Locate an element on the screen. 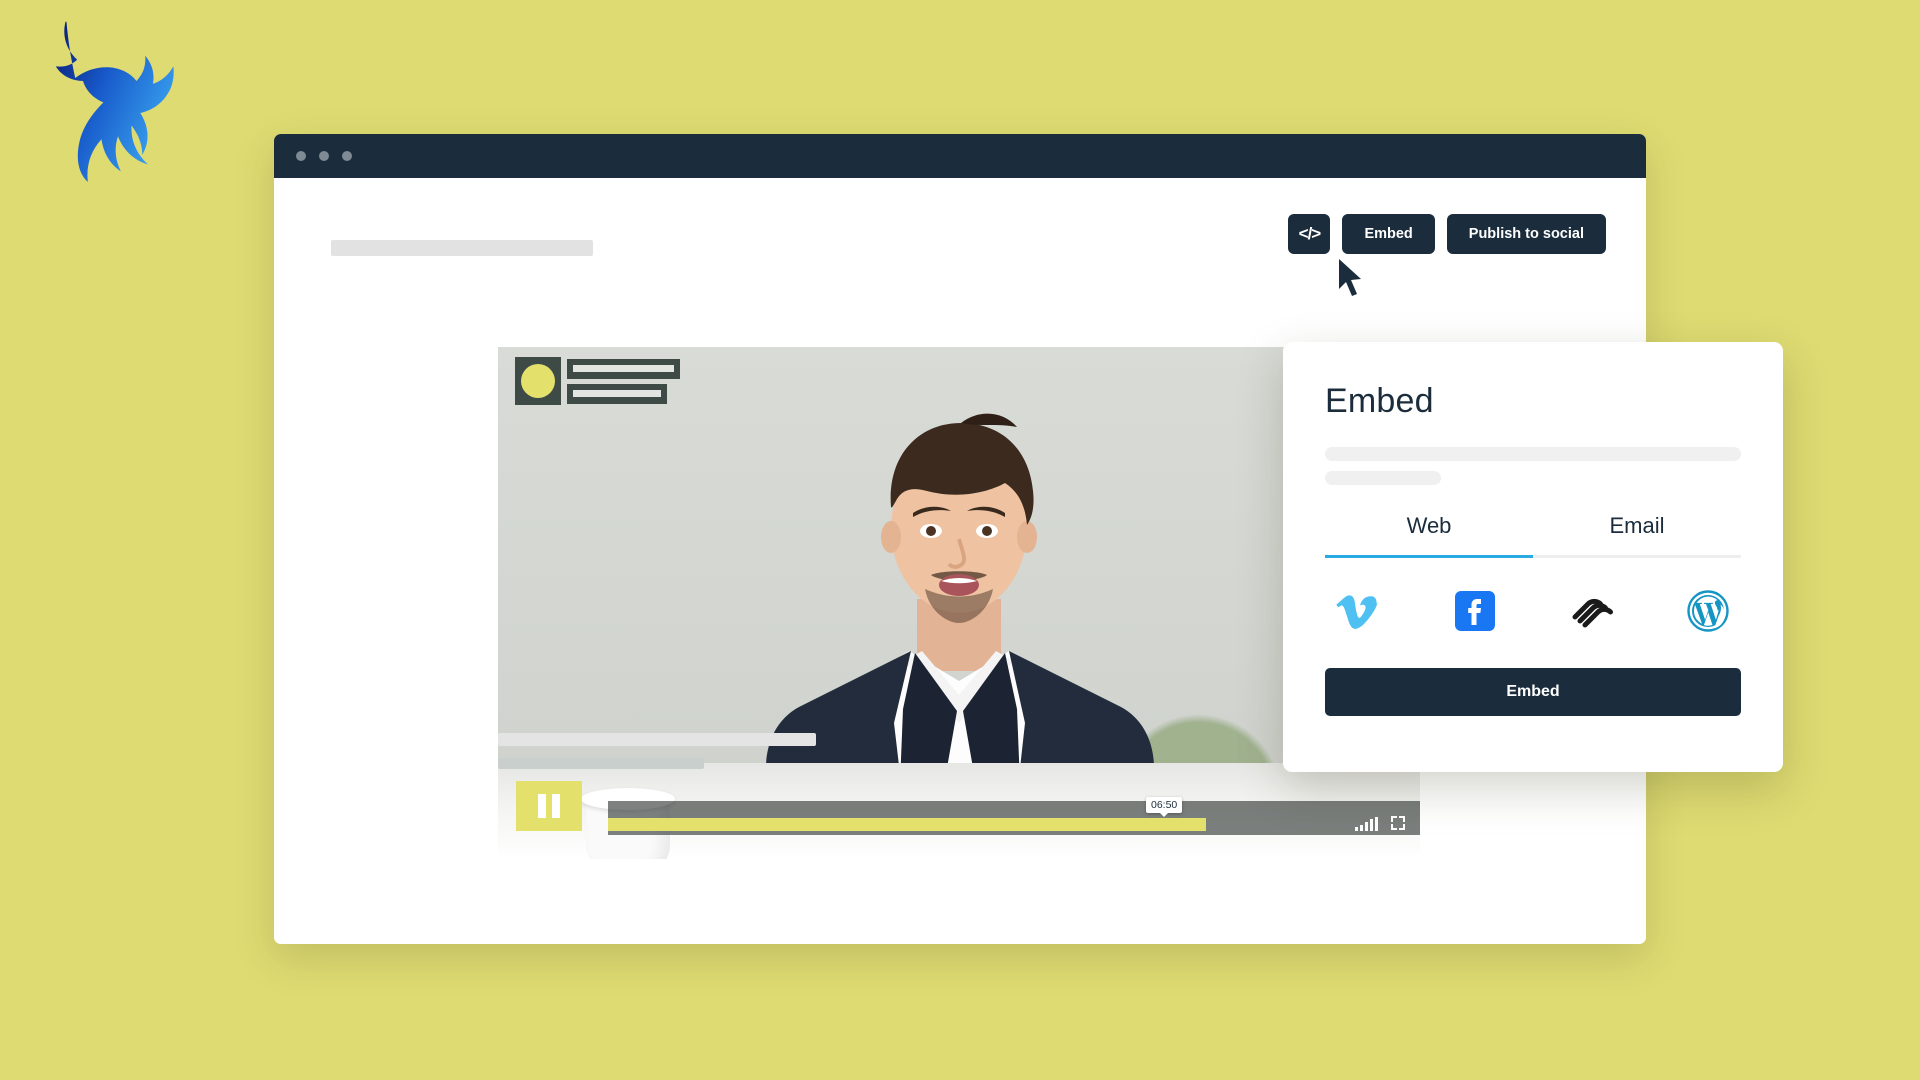 This screenshot has height=1080, width=1920. progress-fill is located at coordinates (907, 824).